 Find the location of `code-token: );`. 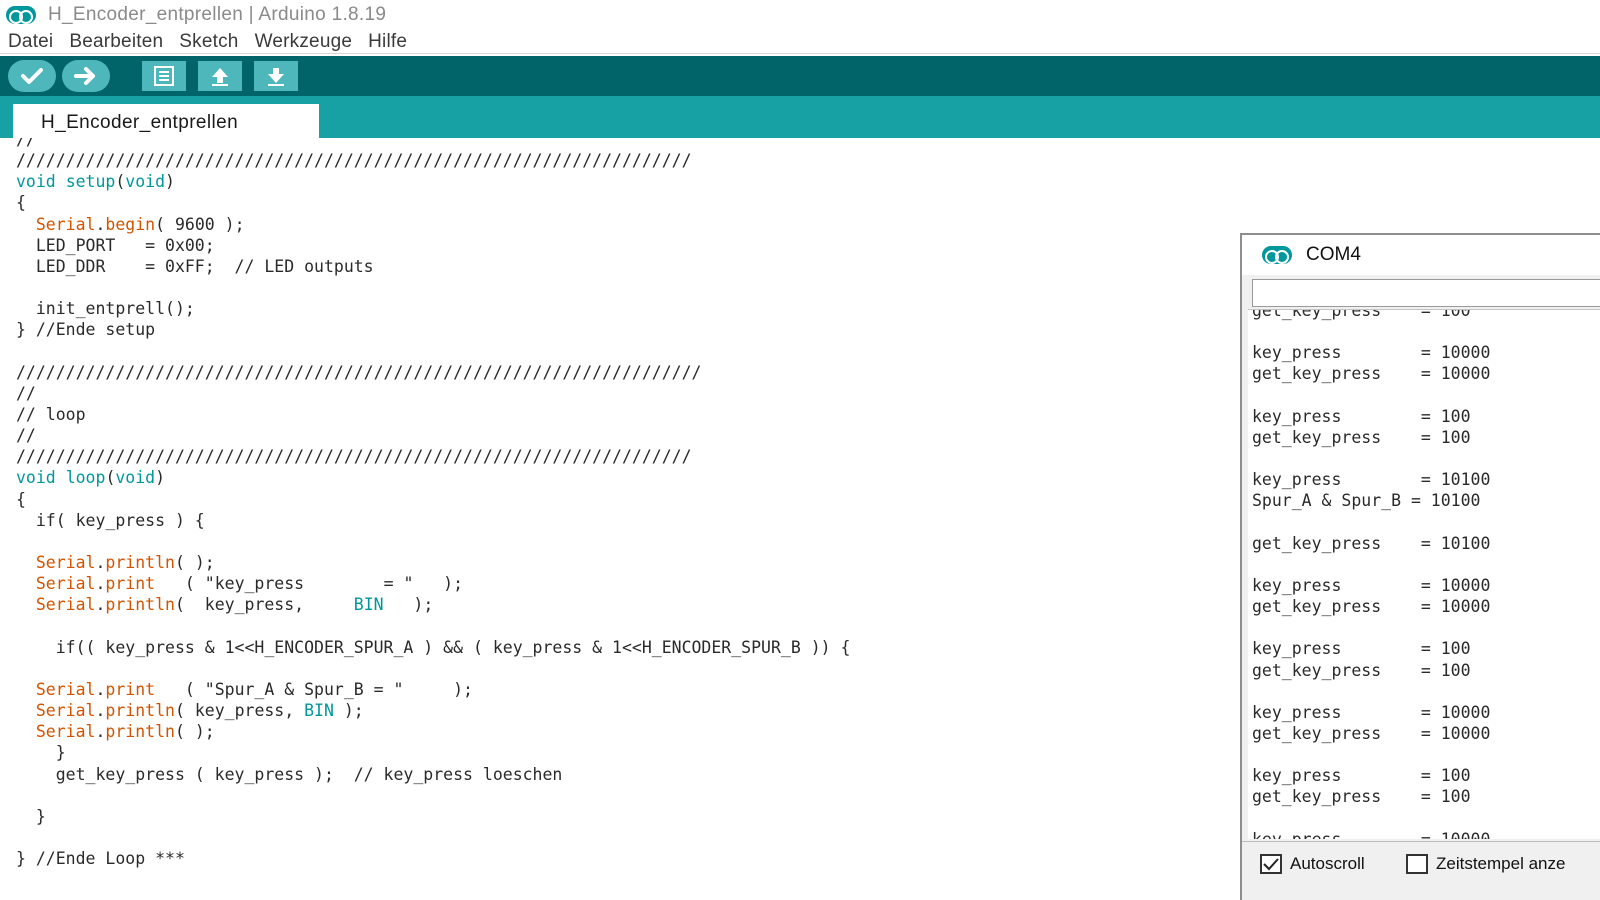

code-token: ); is located at coordinates (408, 605).